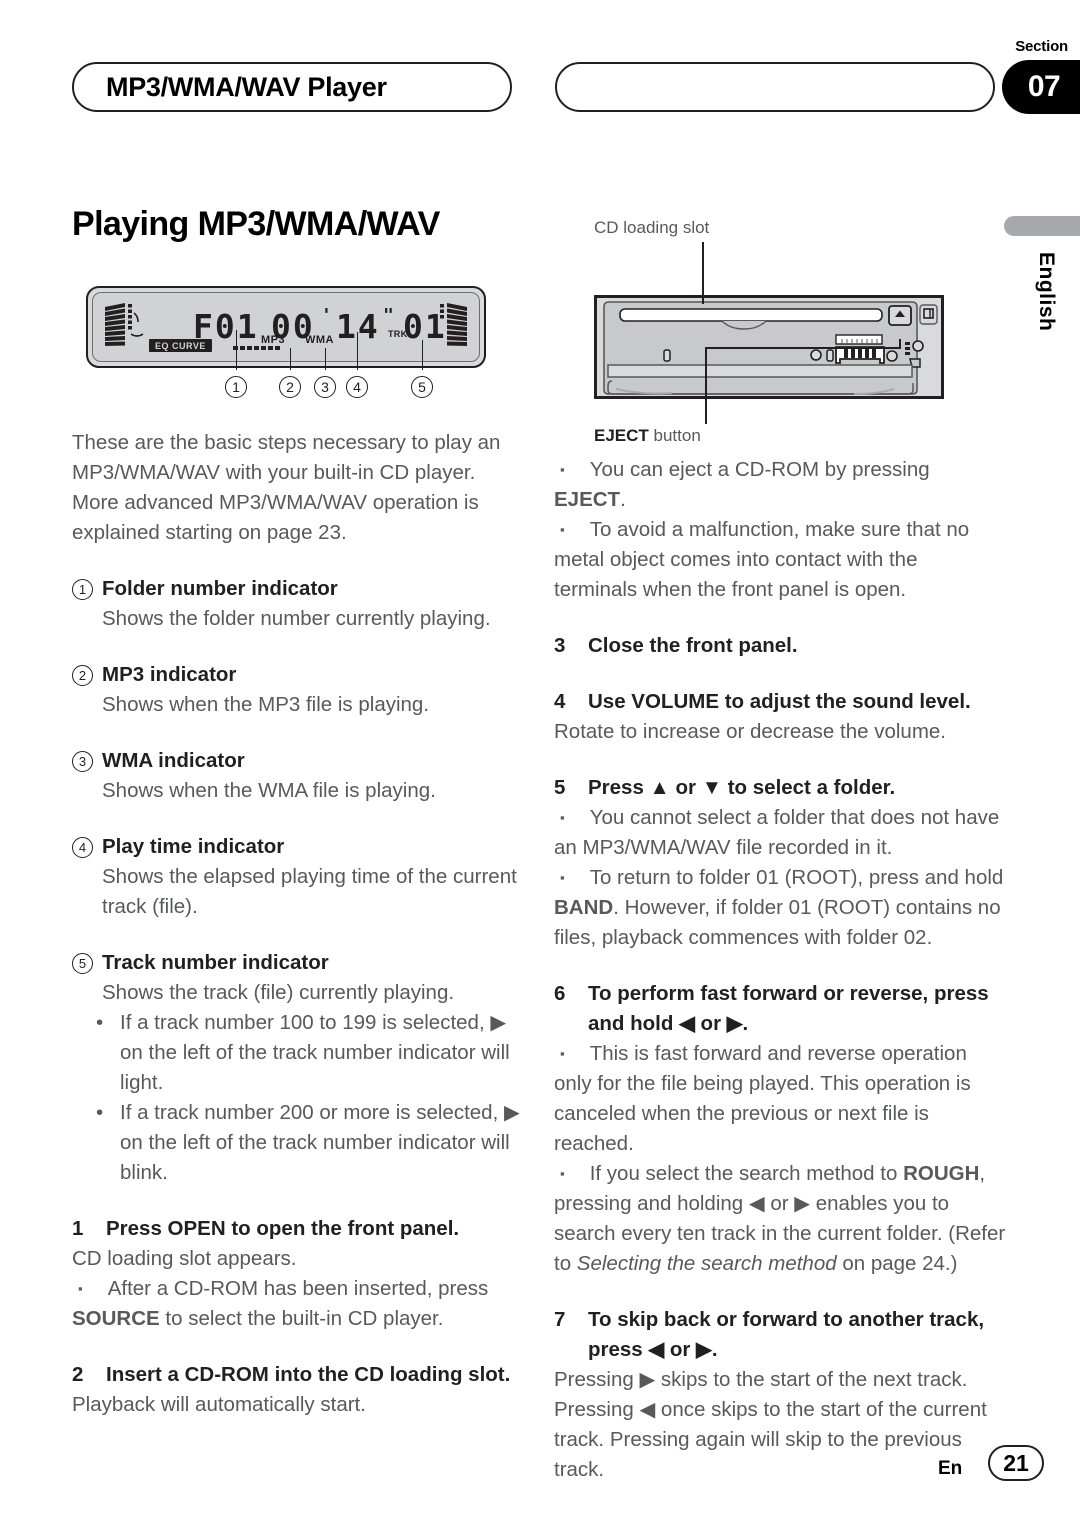  What do you see at coordinates (220, 588) in the screenshot?
I see `indicator-1-title: Folder number indicator` at bounding box center [220, 588].